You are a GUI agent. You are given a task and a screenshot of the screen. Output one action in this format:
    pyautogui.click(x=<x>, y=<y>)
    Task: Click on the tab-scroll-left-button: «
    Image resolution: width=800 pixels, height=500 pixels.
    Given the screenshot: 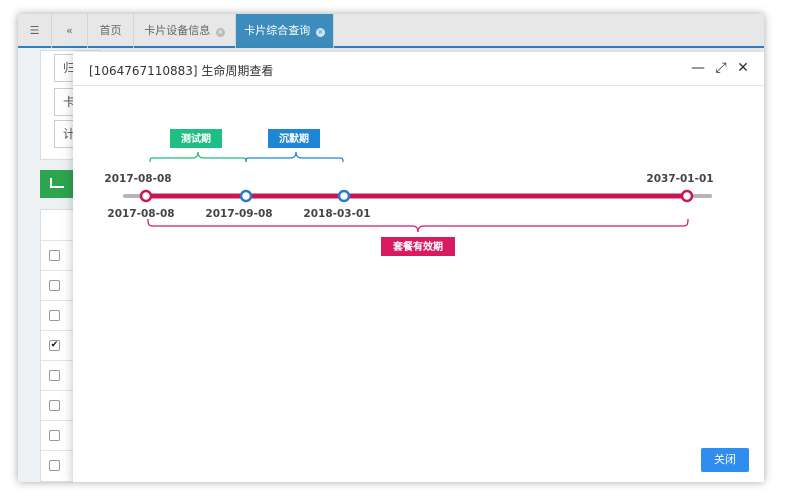 What is the action you would take?
    pyautogui.click(x=70, y=31)
    